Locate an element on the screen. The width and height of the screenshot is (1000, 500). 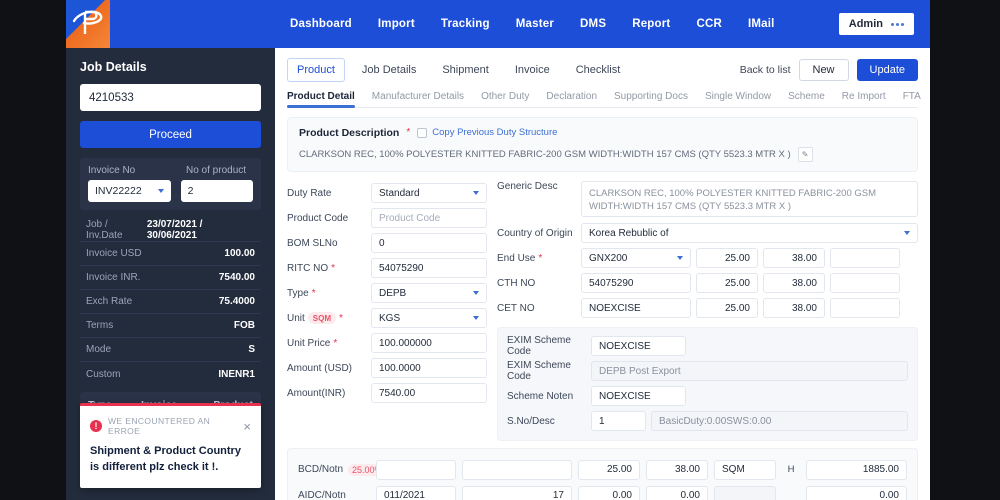
nav-item-ccr: CCR is located at coordinates (709, 24).